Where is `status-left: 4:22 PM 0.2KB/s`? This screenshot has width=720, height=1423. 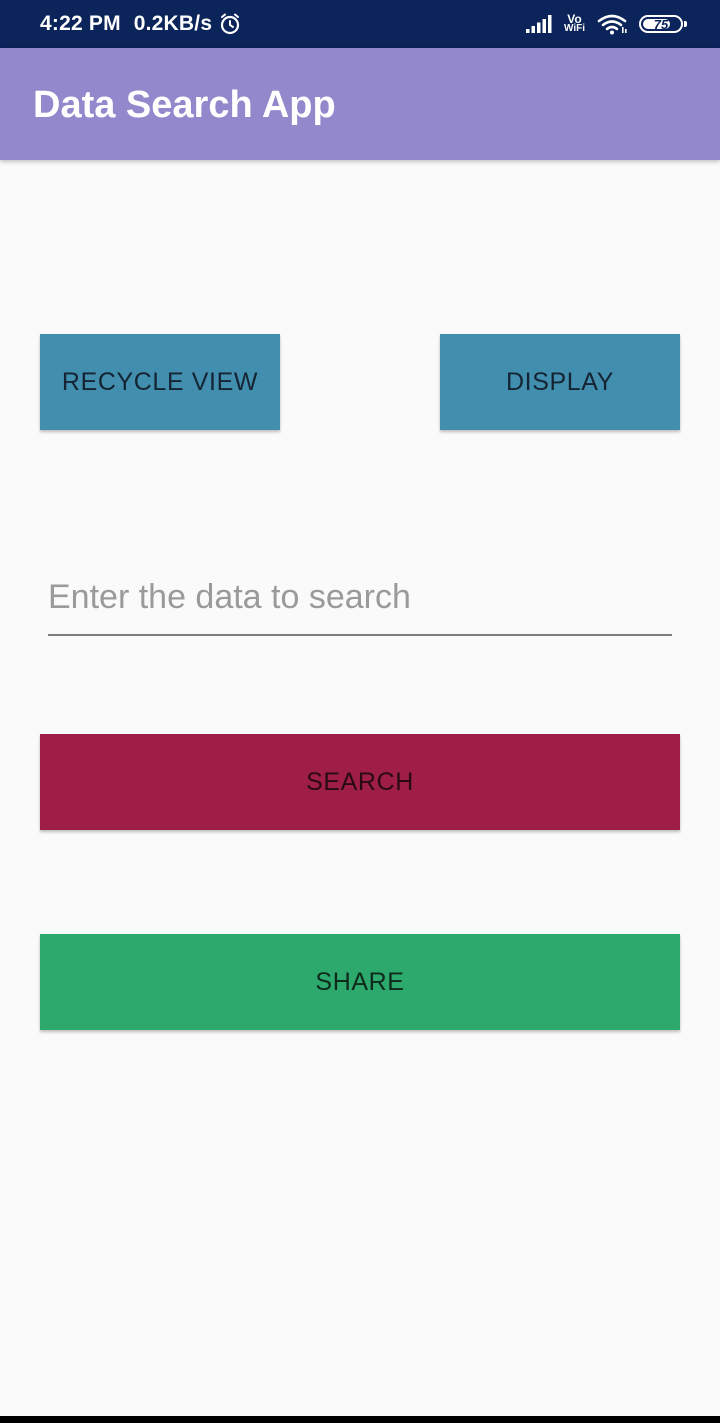
status-left: 4:22 PM 0.2KB/s is located at coordinates (141, 24).